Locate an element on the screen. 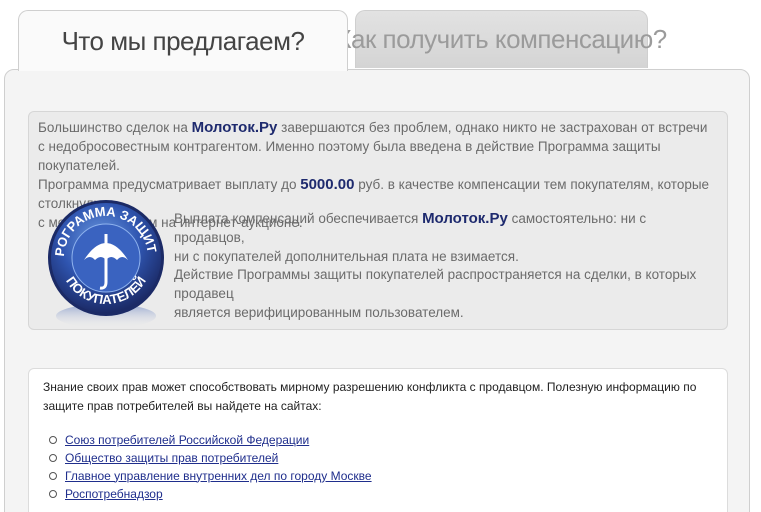  list-item: Роспотребнадзор is located at coordinates (210, 494).